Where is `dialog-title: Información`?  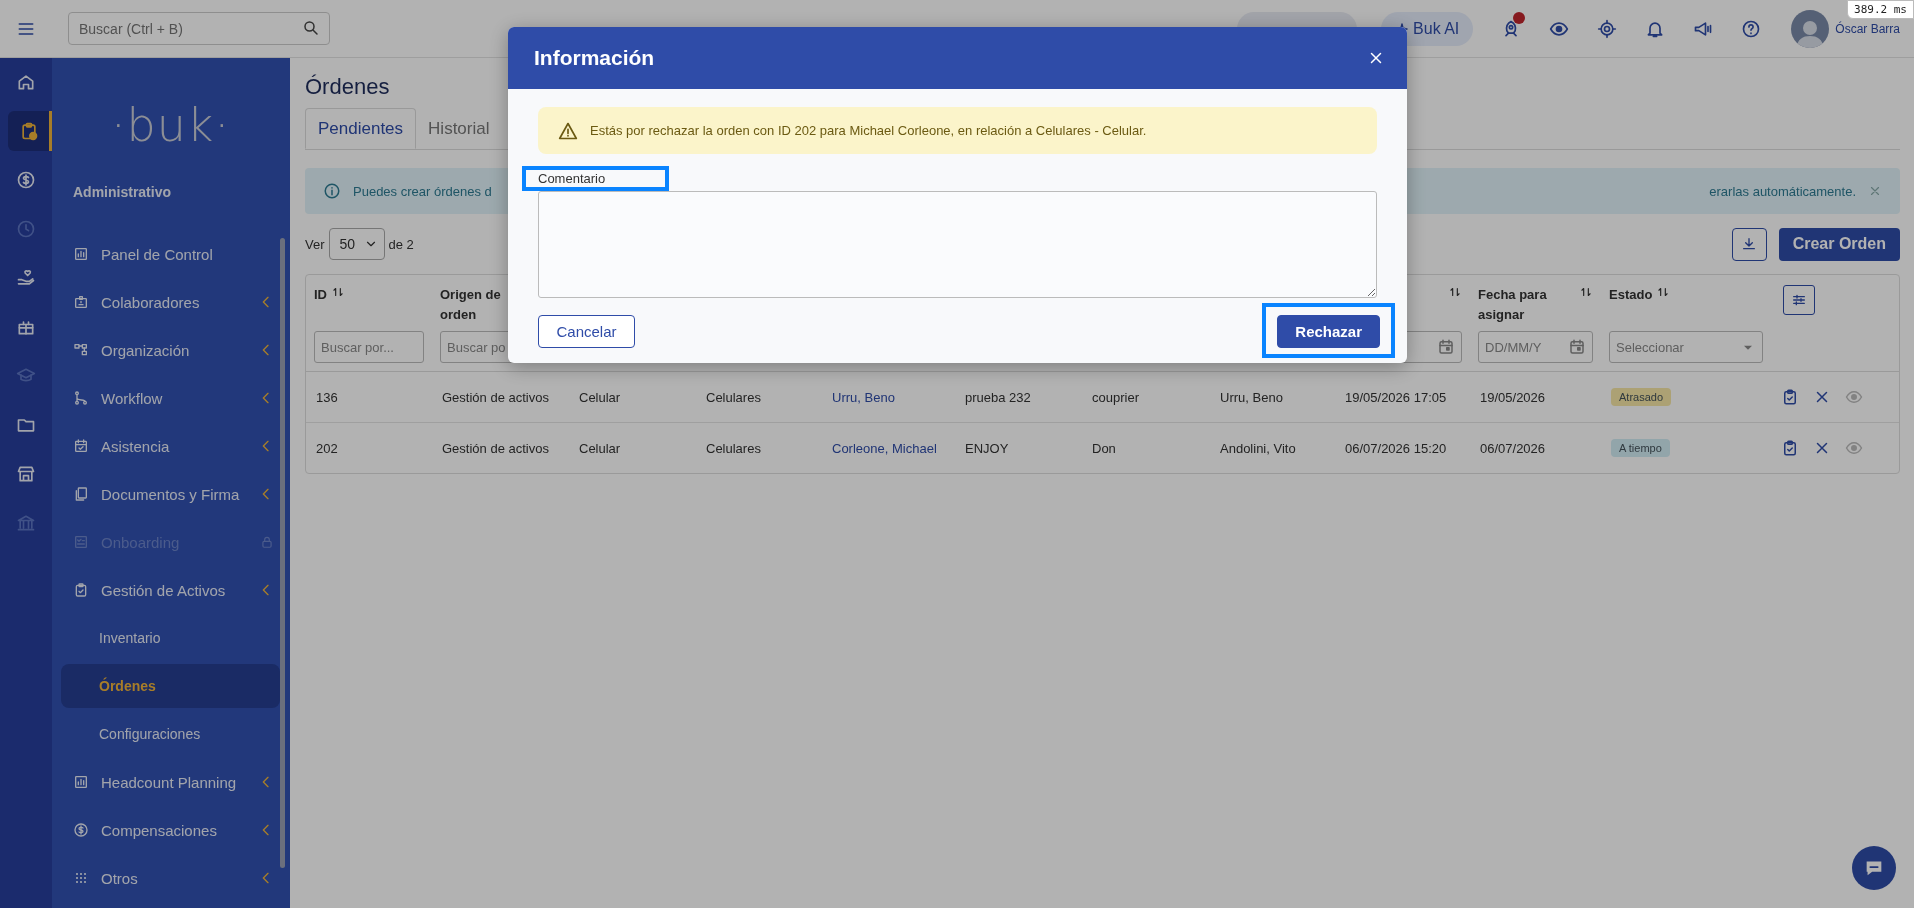
dialog-title: Información is located at coordinates (594, 58).